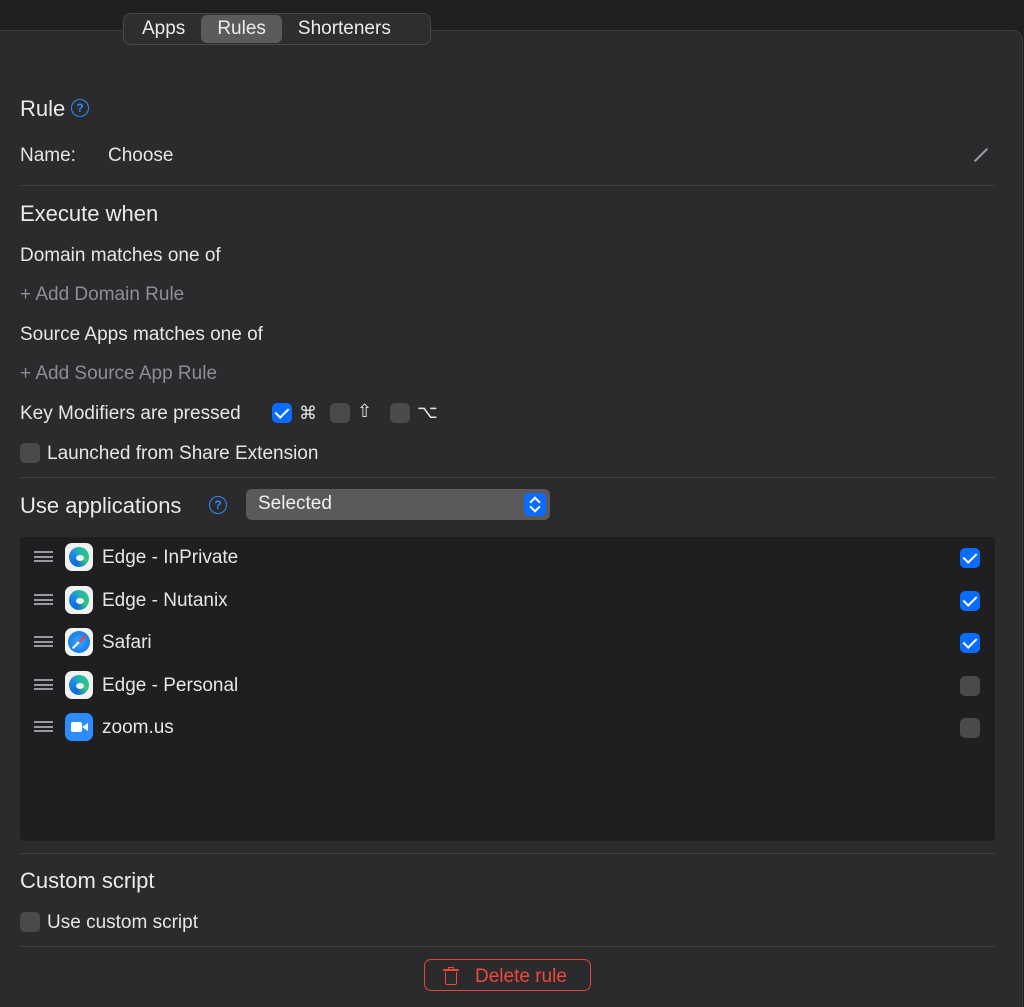  I want to click on use-applications-help-icon: ?, so click(218, 505).